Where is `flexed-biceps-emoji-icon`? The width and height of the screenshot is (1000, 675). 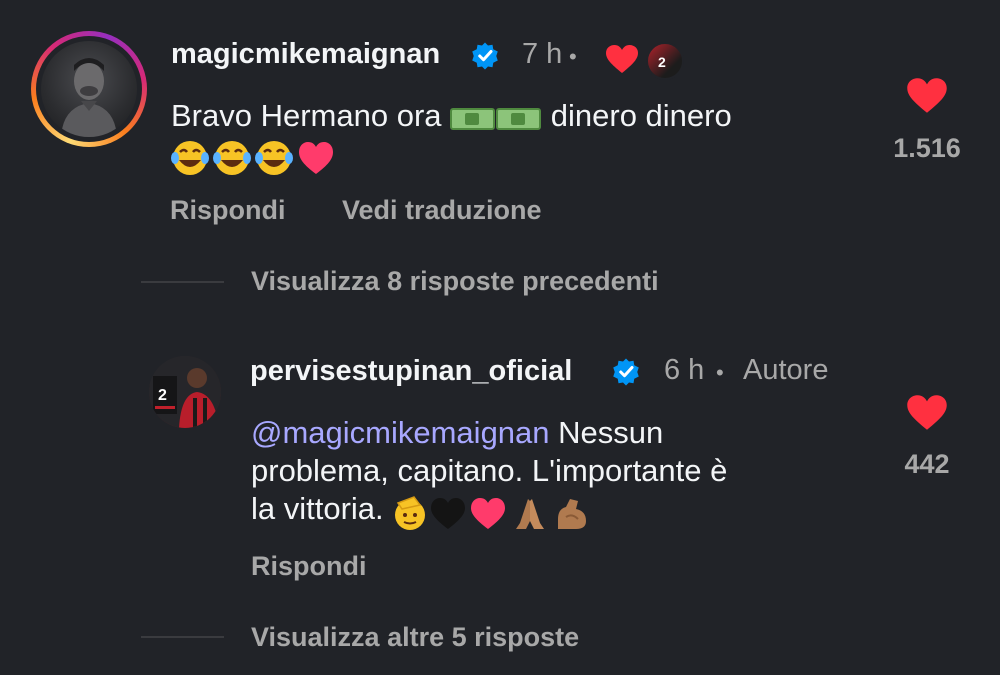 flexed-biceps-emoji-icon is located at coordinates (572, 514).